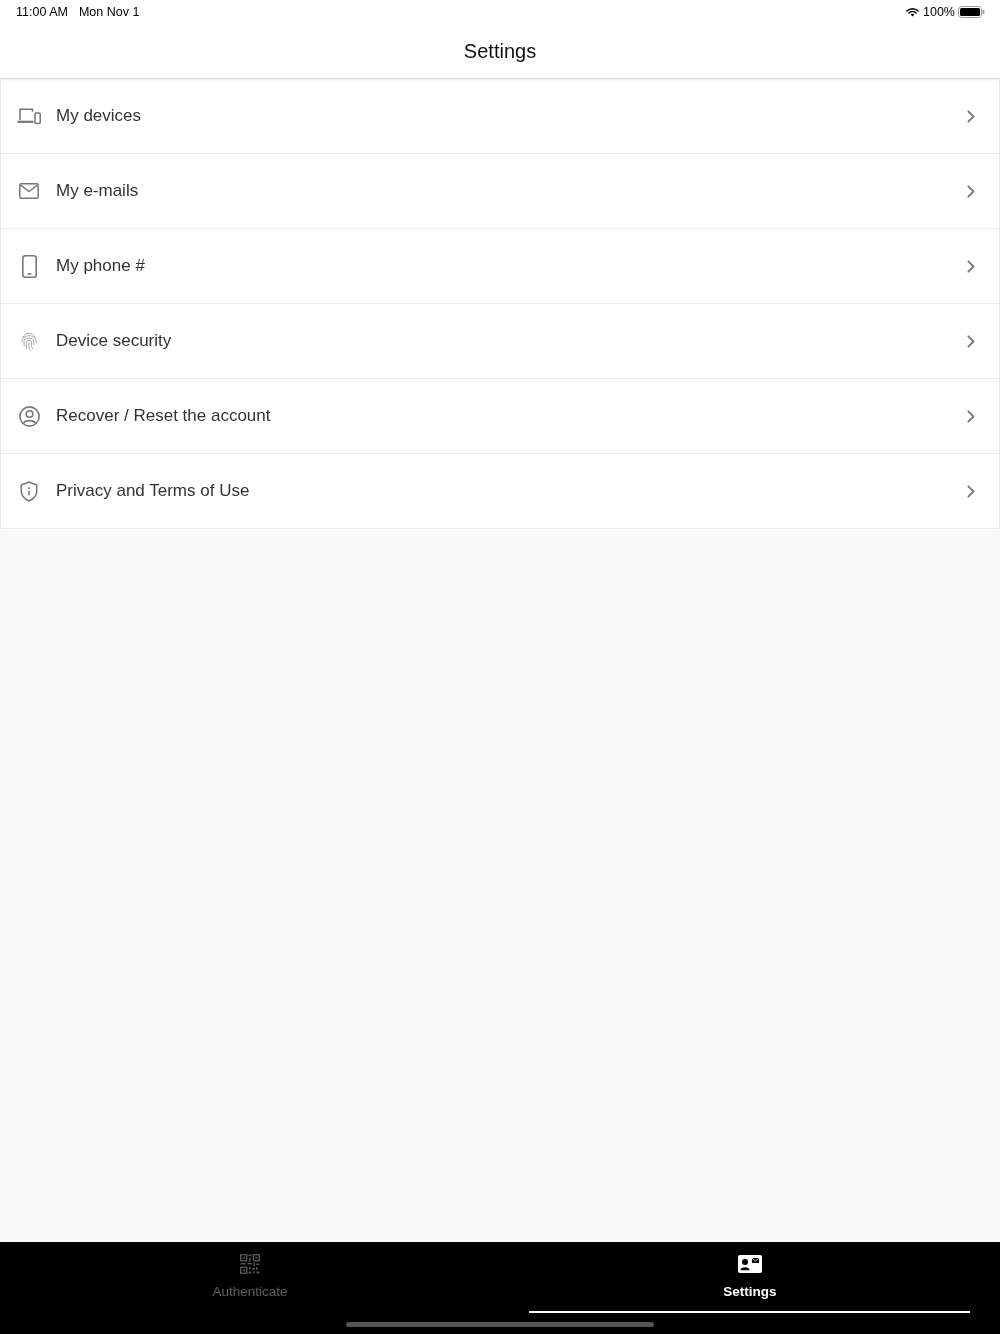 The image size is (1000, 1334). What do you see at coordinates (750, 1264) in the screenshot?
I see `contact-card-icon` at bounding box center [750, 1264].